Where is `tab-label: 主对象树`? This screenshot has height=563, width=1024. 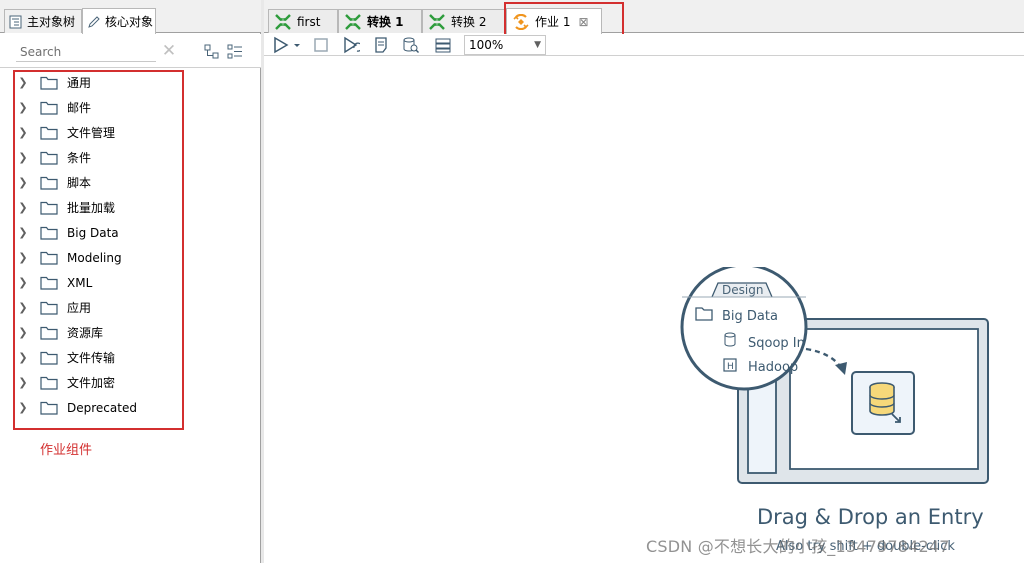 tab-label: 主对象树 is located at coordinates (51, 22).